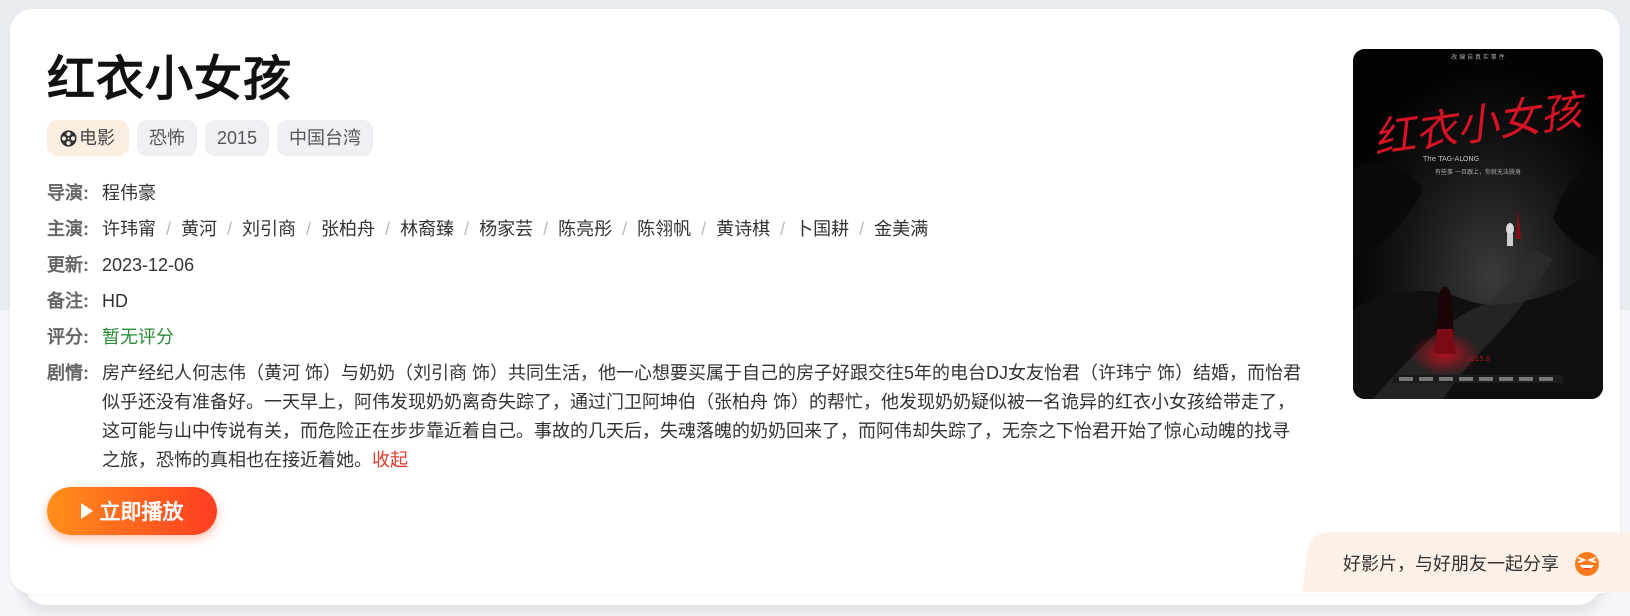 This screenshot has height=616, width=1630. I want to click on play-now-button: 立即播放, so click(132, 511).